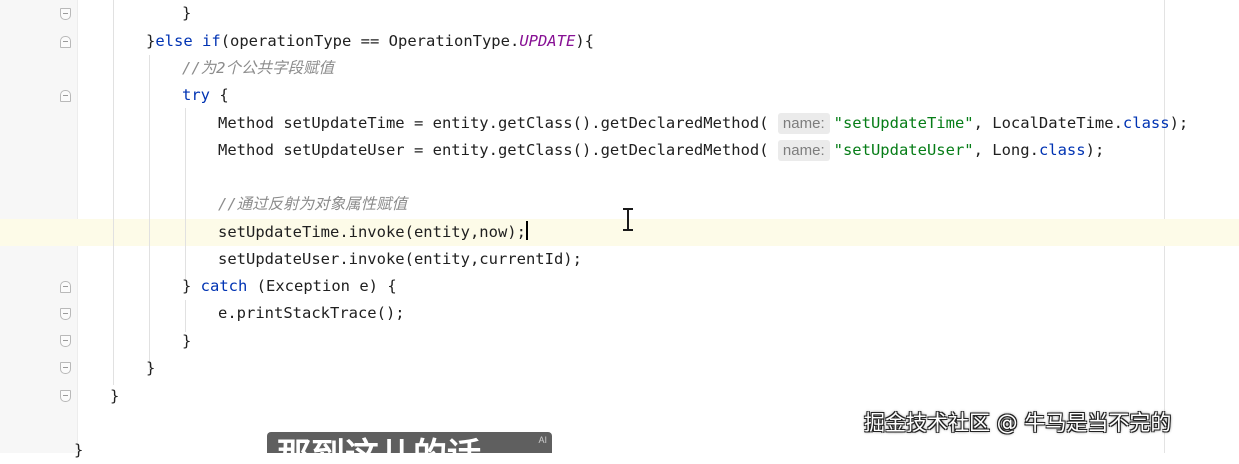 This screenshot has height=464, width=1239. Describe the element at coordinates (547, 41) in the screenshot. I see `enum-constant: UPDATE` at that location.